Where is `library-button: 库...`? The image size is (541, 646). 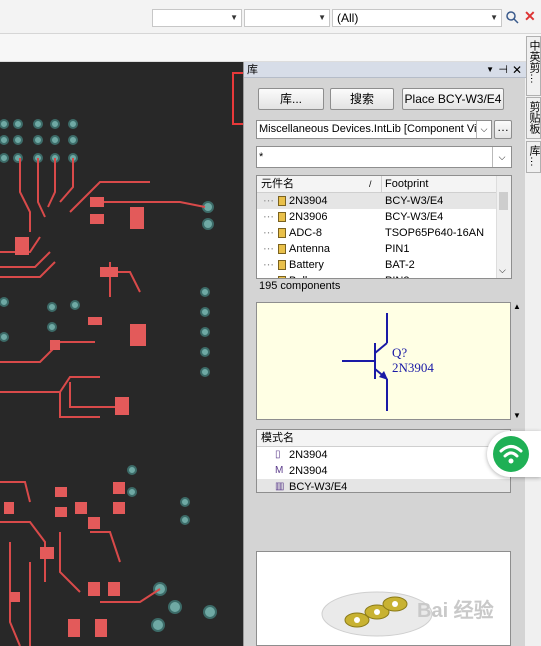
library-button: 库... is located at coordinates (291, 99).